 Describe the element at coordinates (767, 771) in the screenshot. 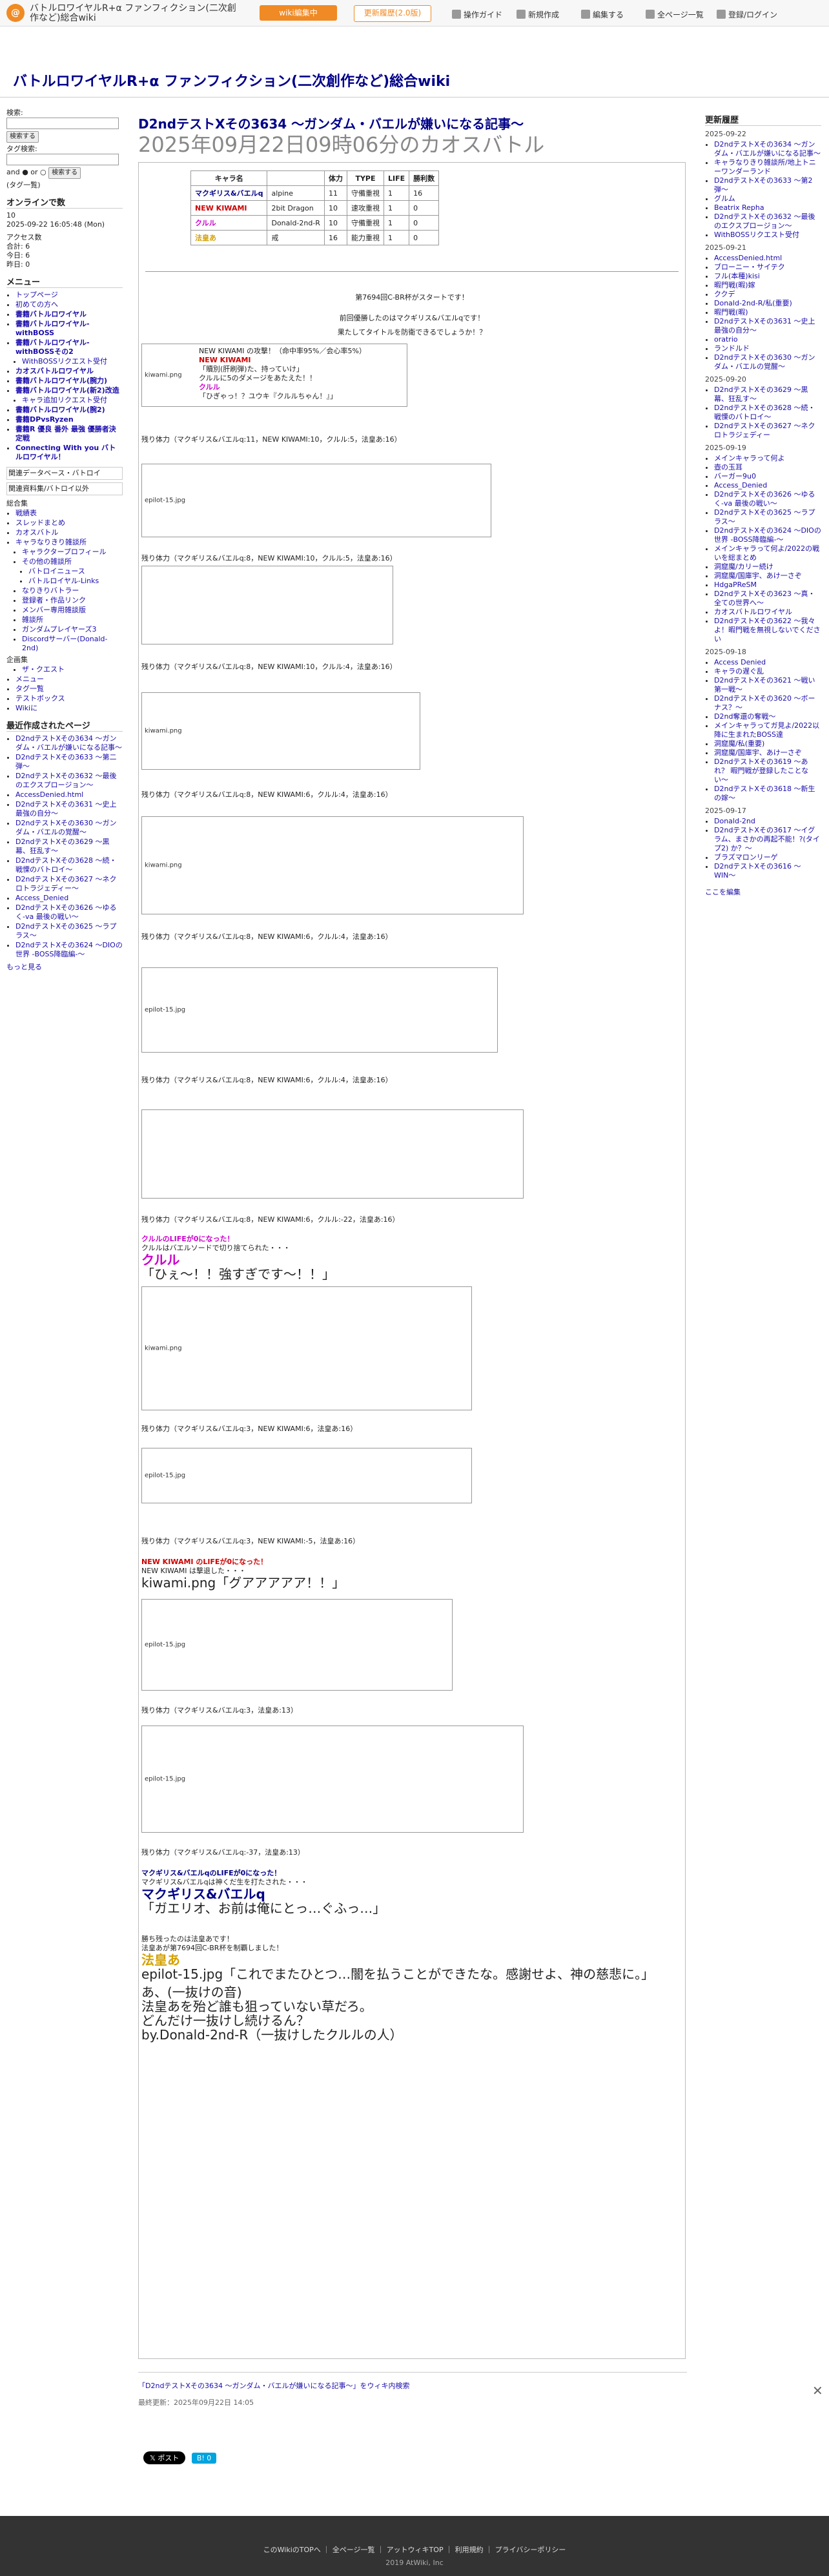

I see `history-item: D2ndテストXその3619 〜あれ？ 暇門戦が登録したことない〜` at that location.